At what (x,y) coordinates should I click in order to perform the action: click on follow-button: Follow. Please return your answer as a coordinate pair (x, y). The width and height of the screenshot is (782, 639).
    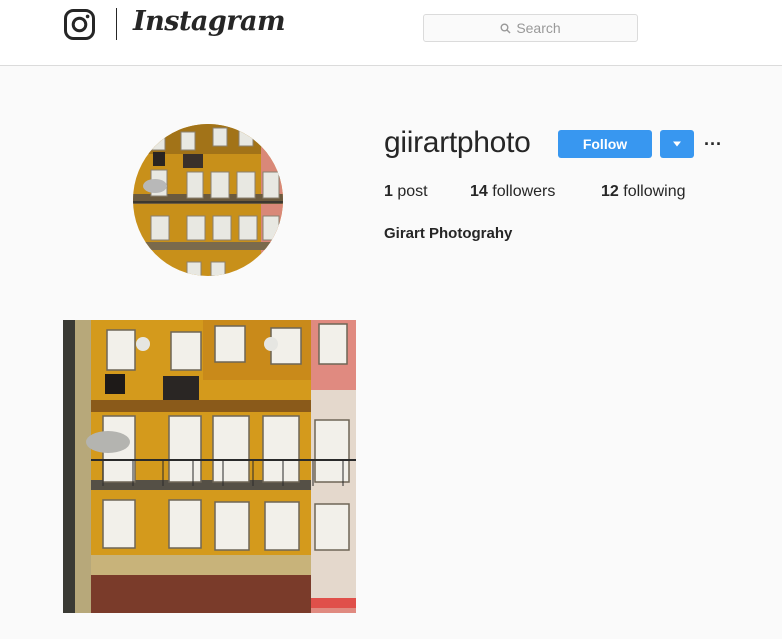
    Looking at the image, I should click on (605, 144).